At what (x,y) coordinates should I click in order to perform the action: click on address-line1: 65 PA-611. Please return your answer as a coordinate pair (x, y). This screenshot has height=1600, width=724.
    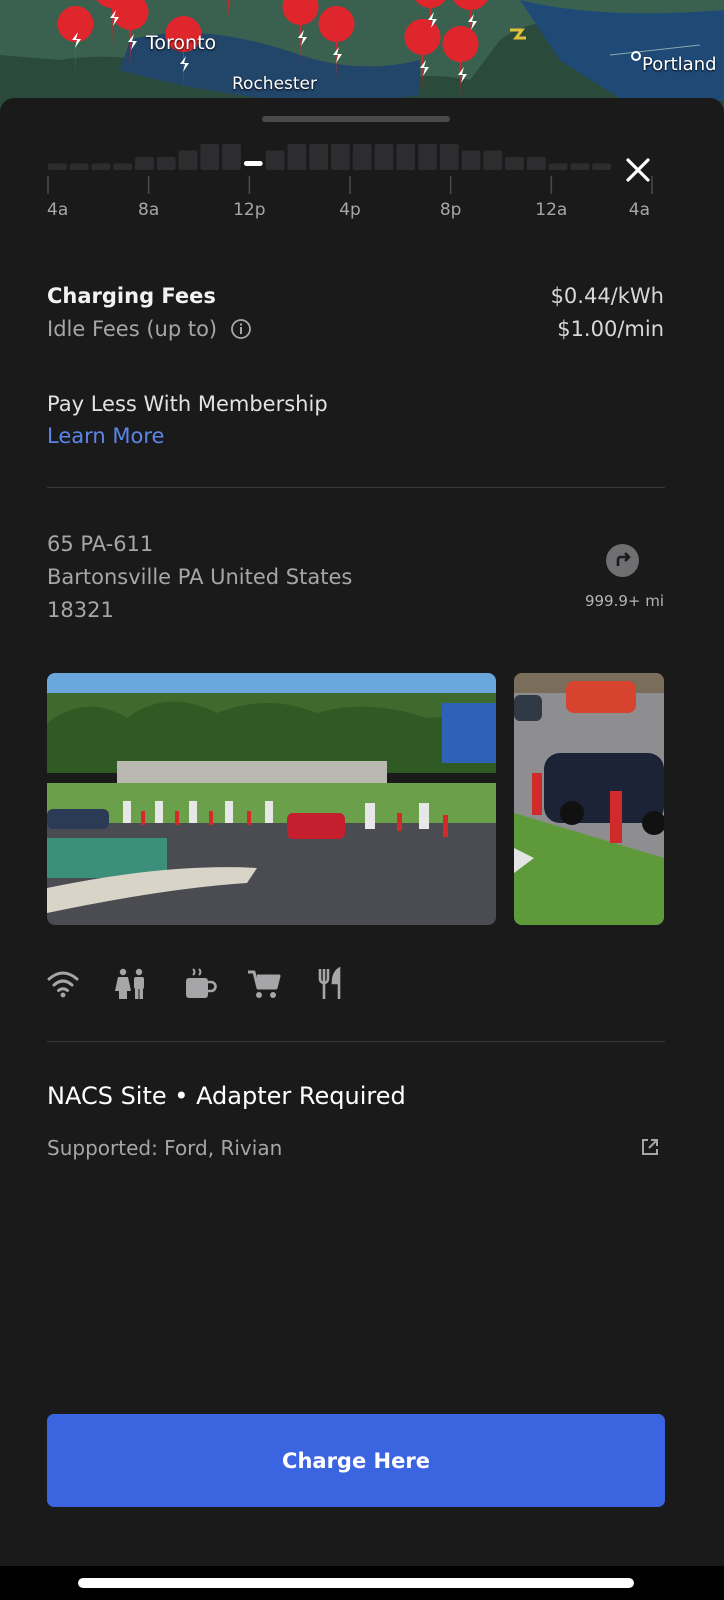
    Looking at the image, I should click on (100, 544).